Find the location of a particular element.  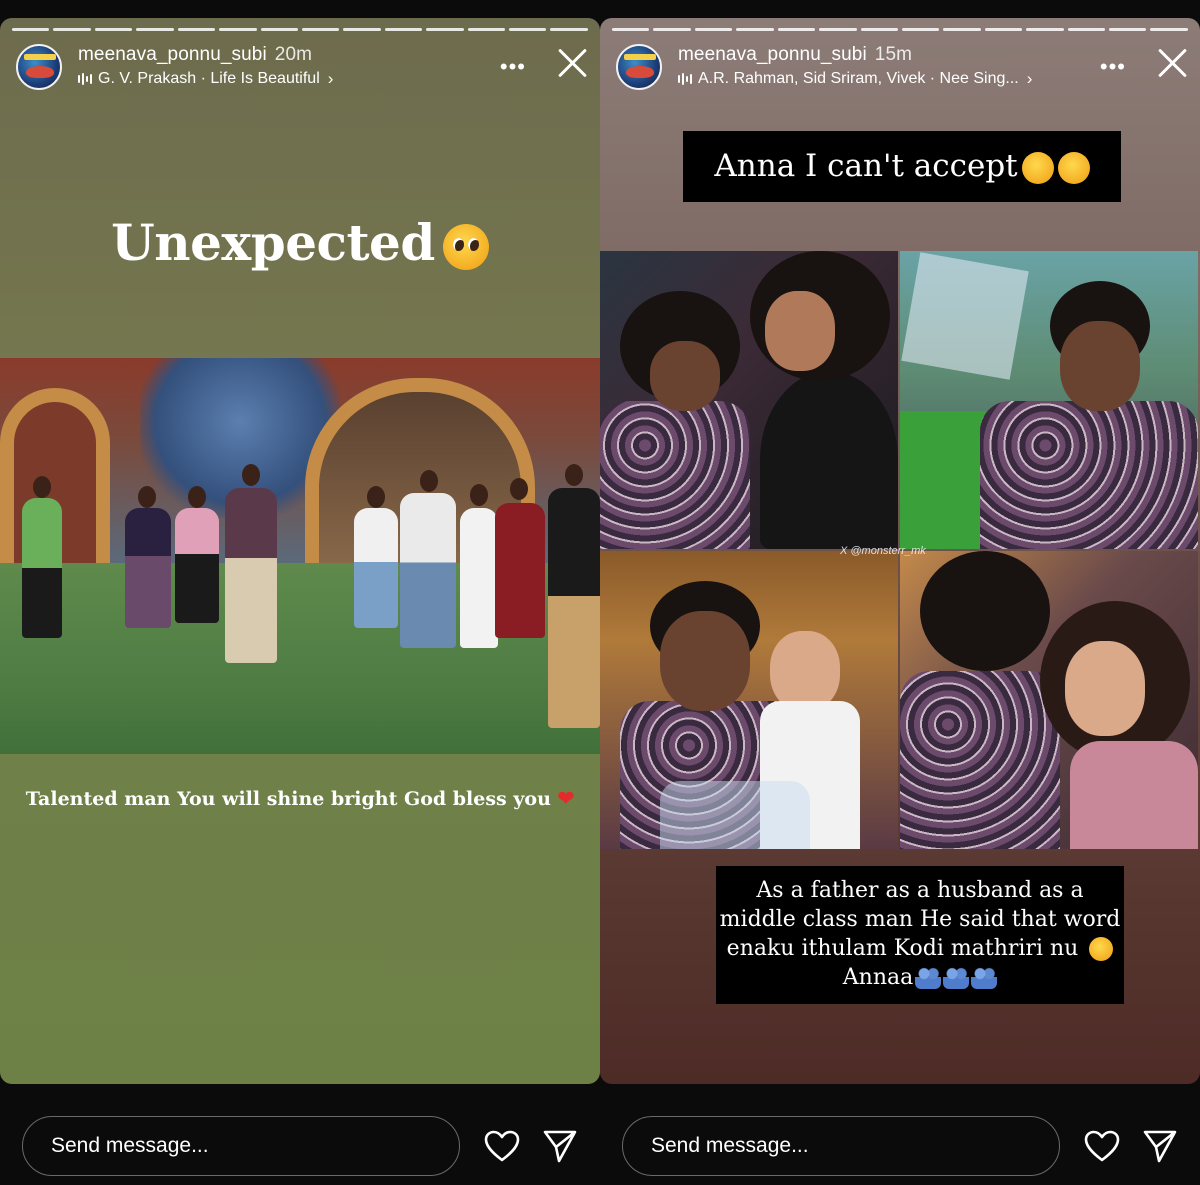

bottom-line-4: Annaa is located at coordinates (878, 977).